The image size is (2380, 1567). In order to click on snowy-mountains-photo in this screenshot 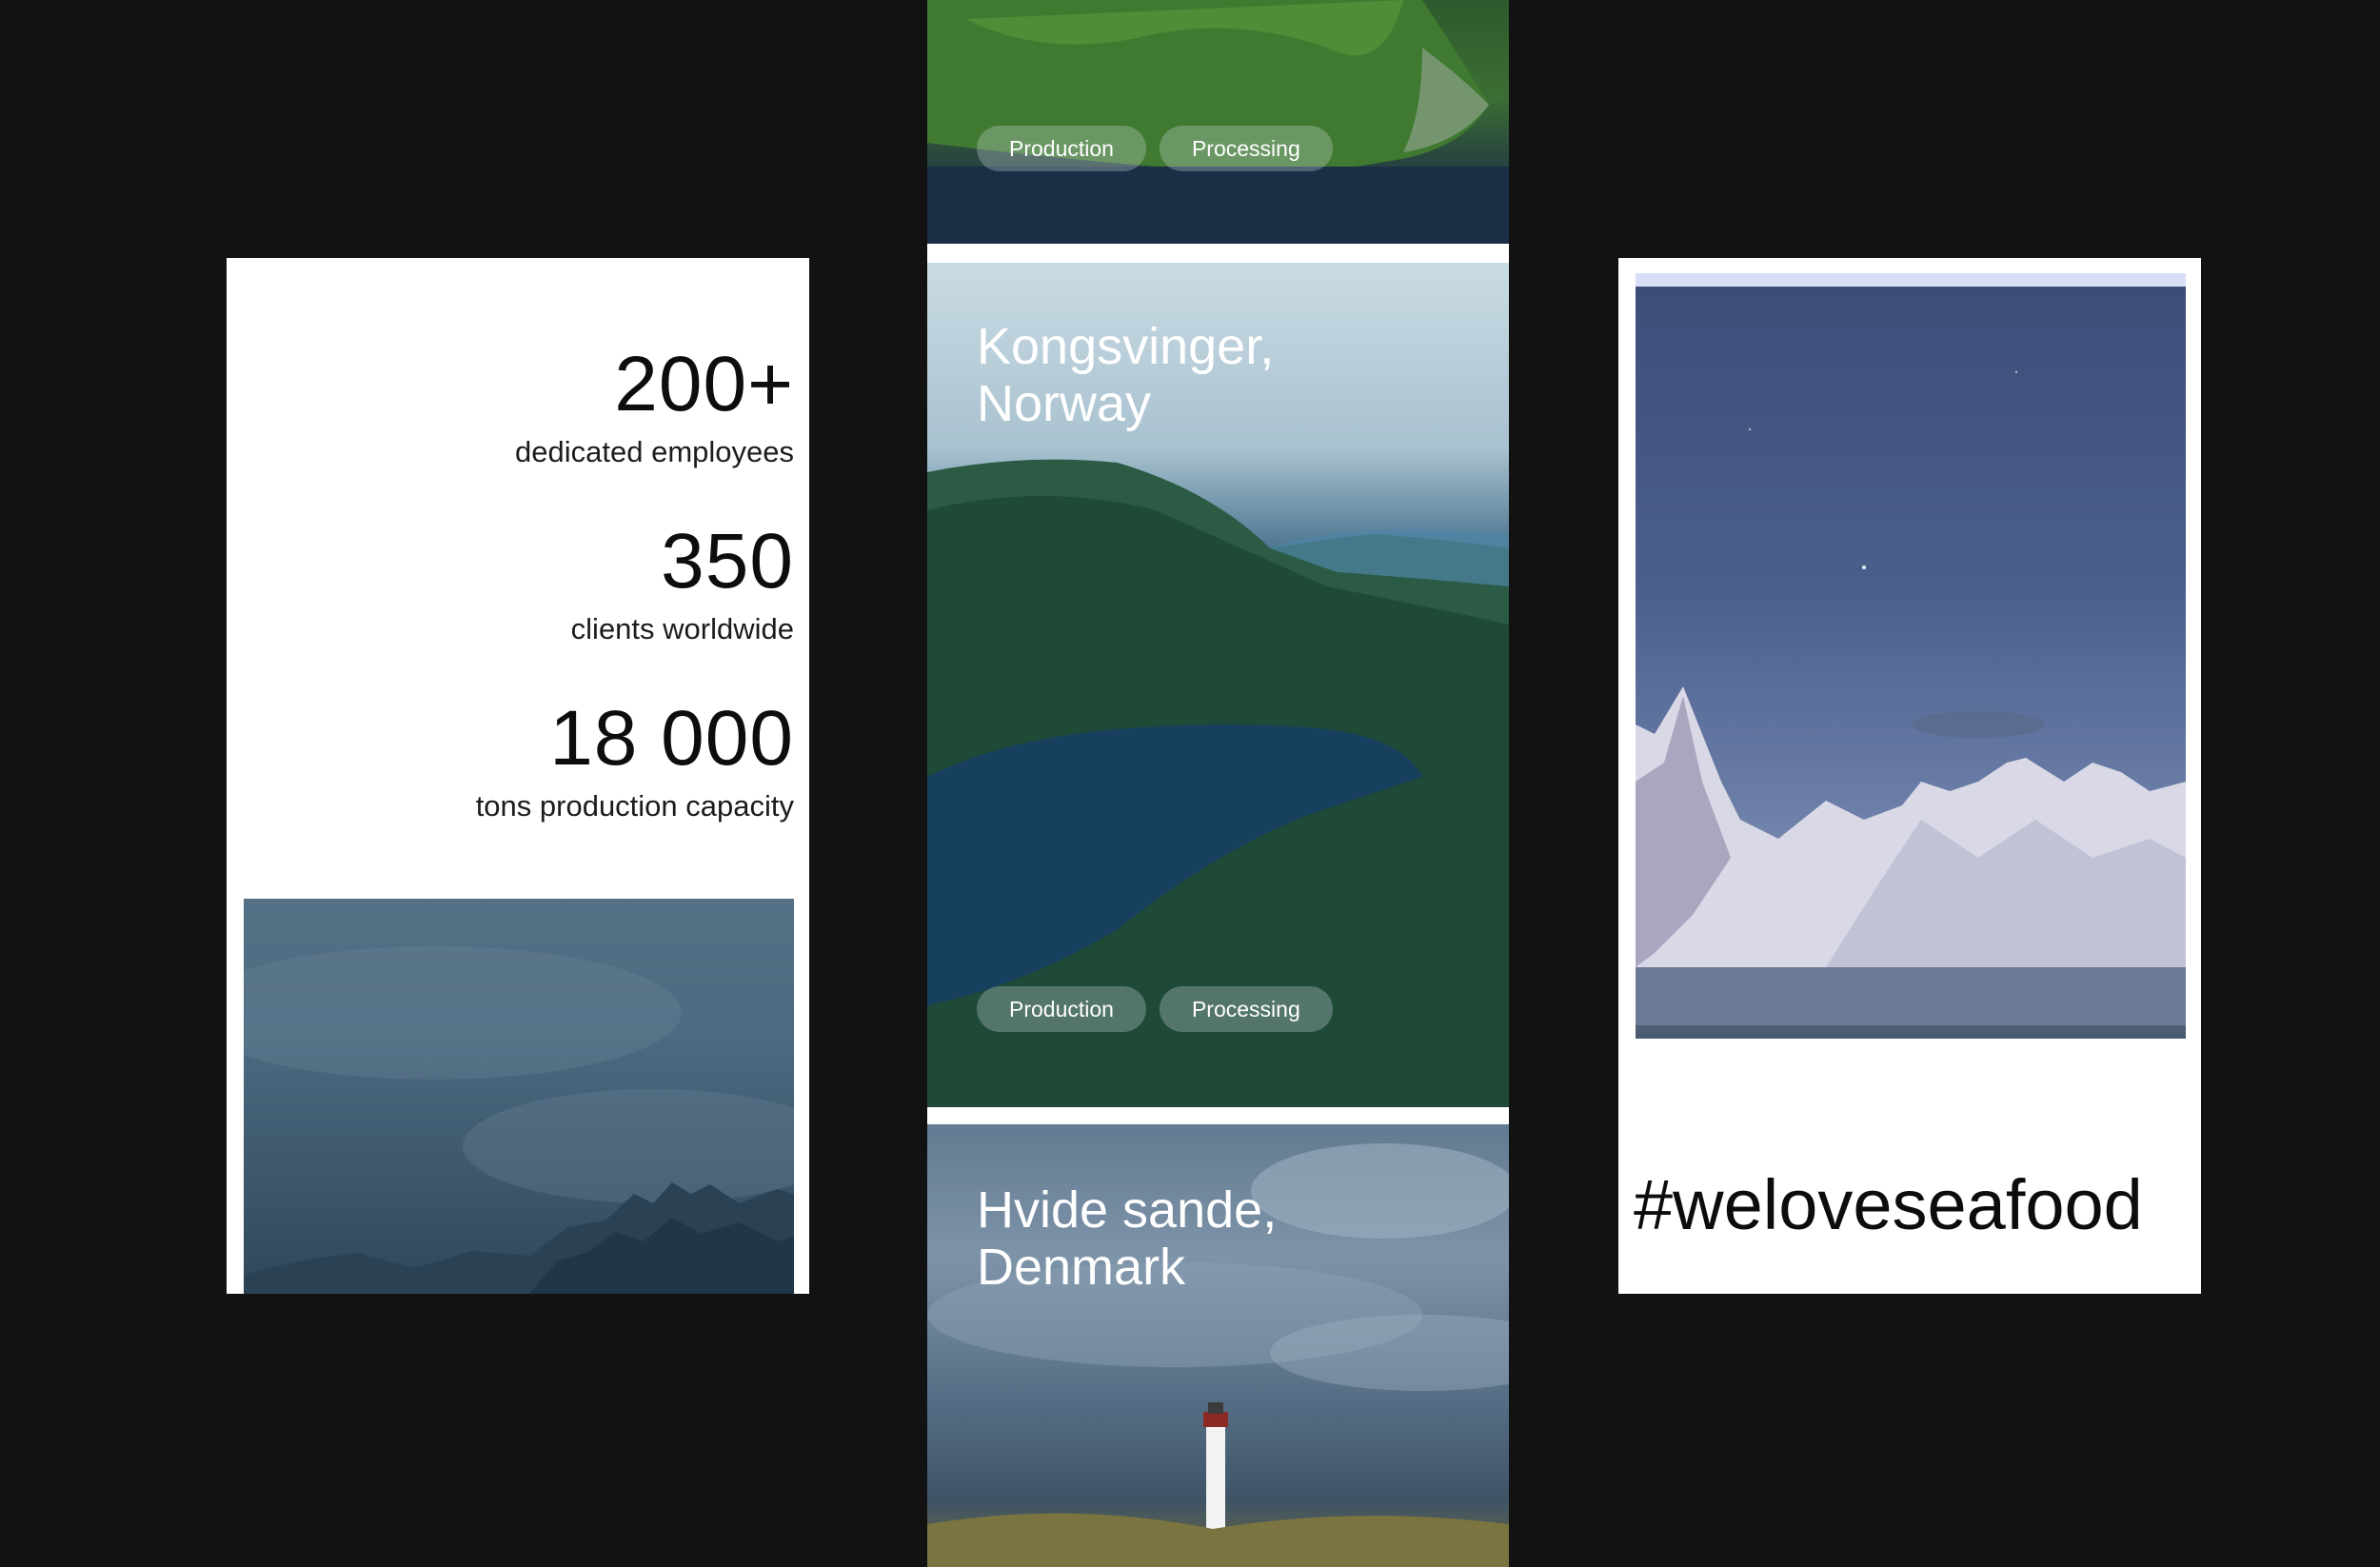, I will do `click(1911, 656)`.